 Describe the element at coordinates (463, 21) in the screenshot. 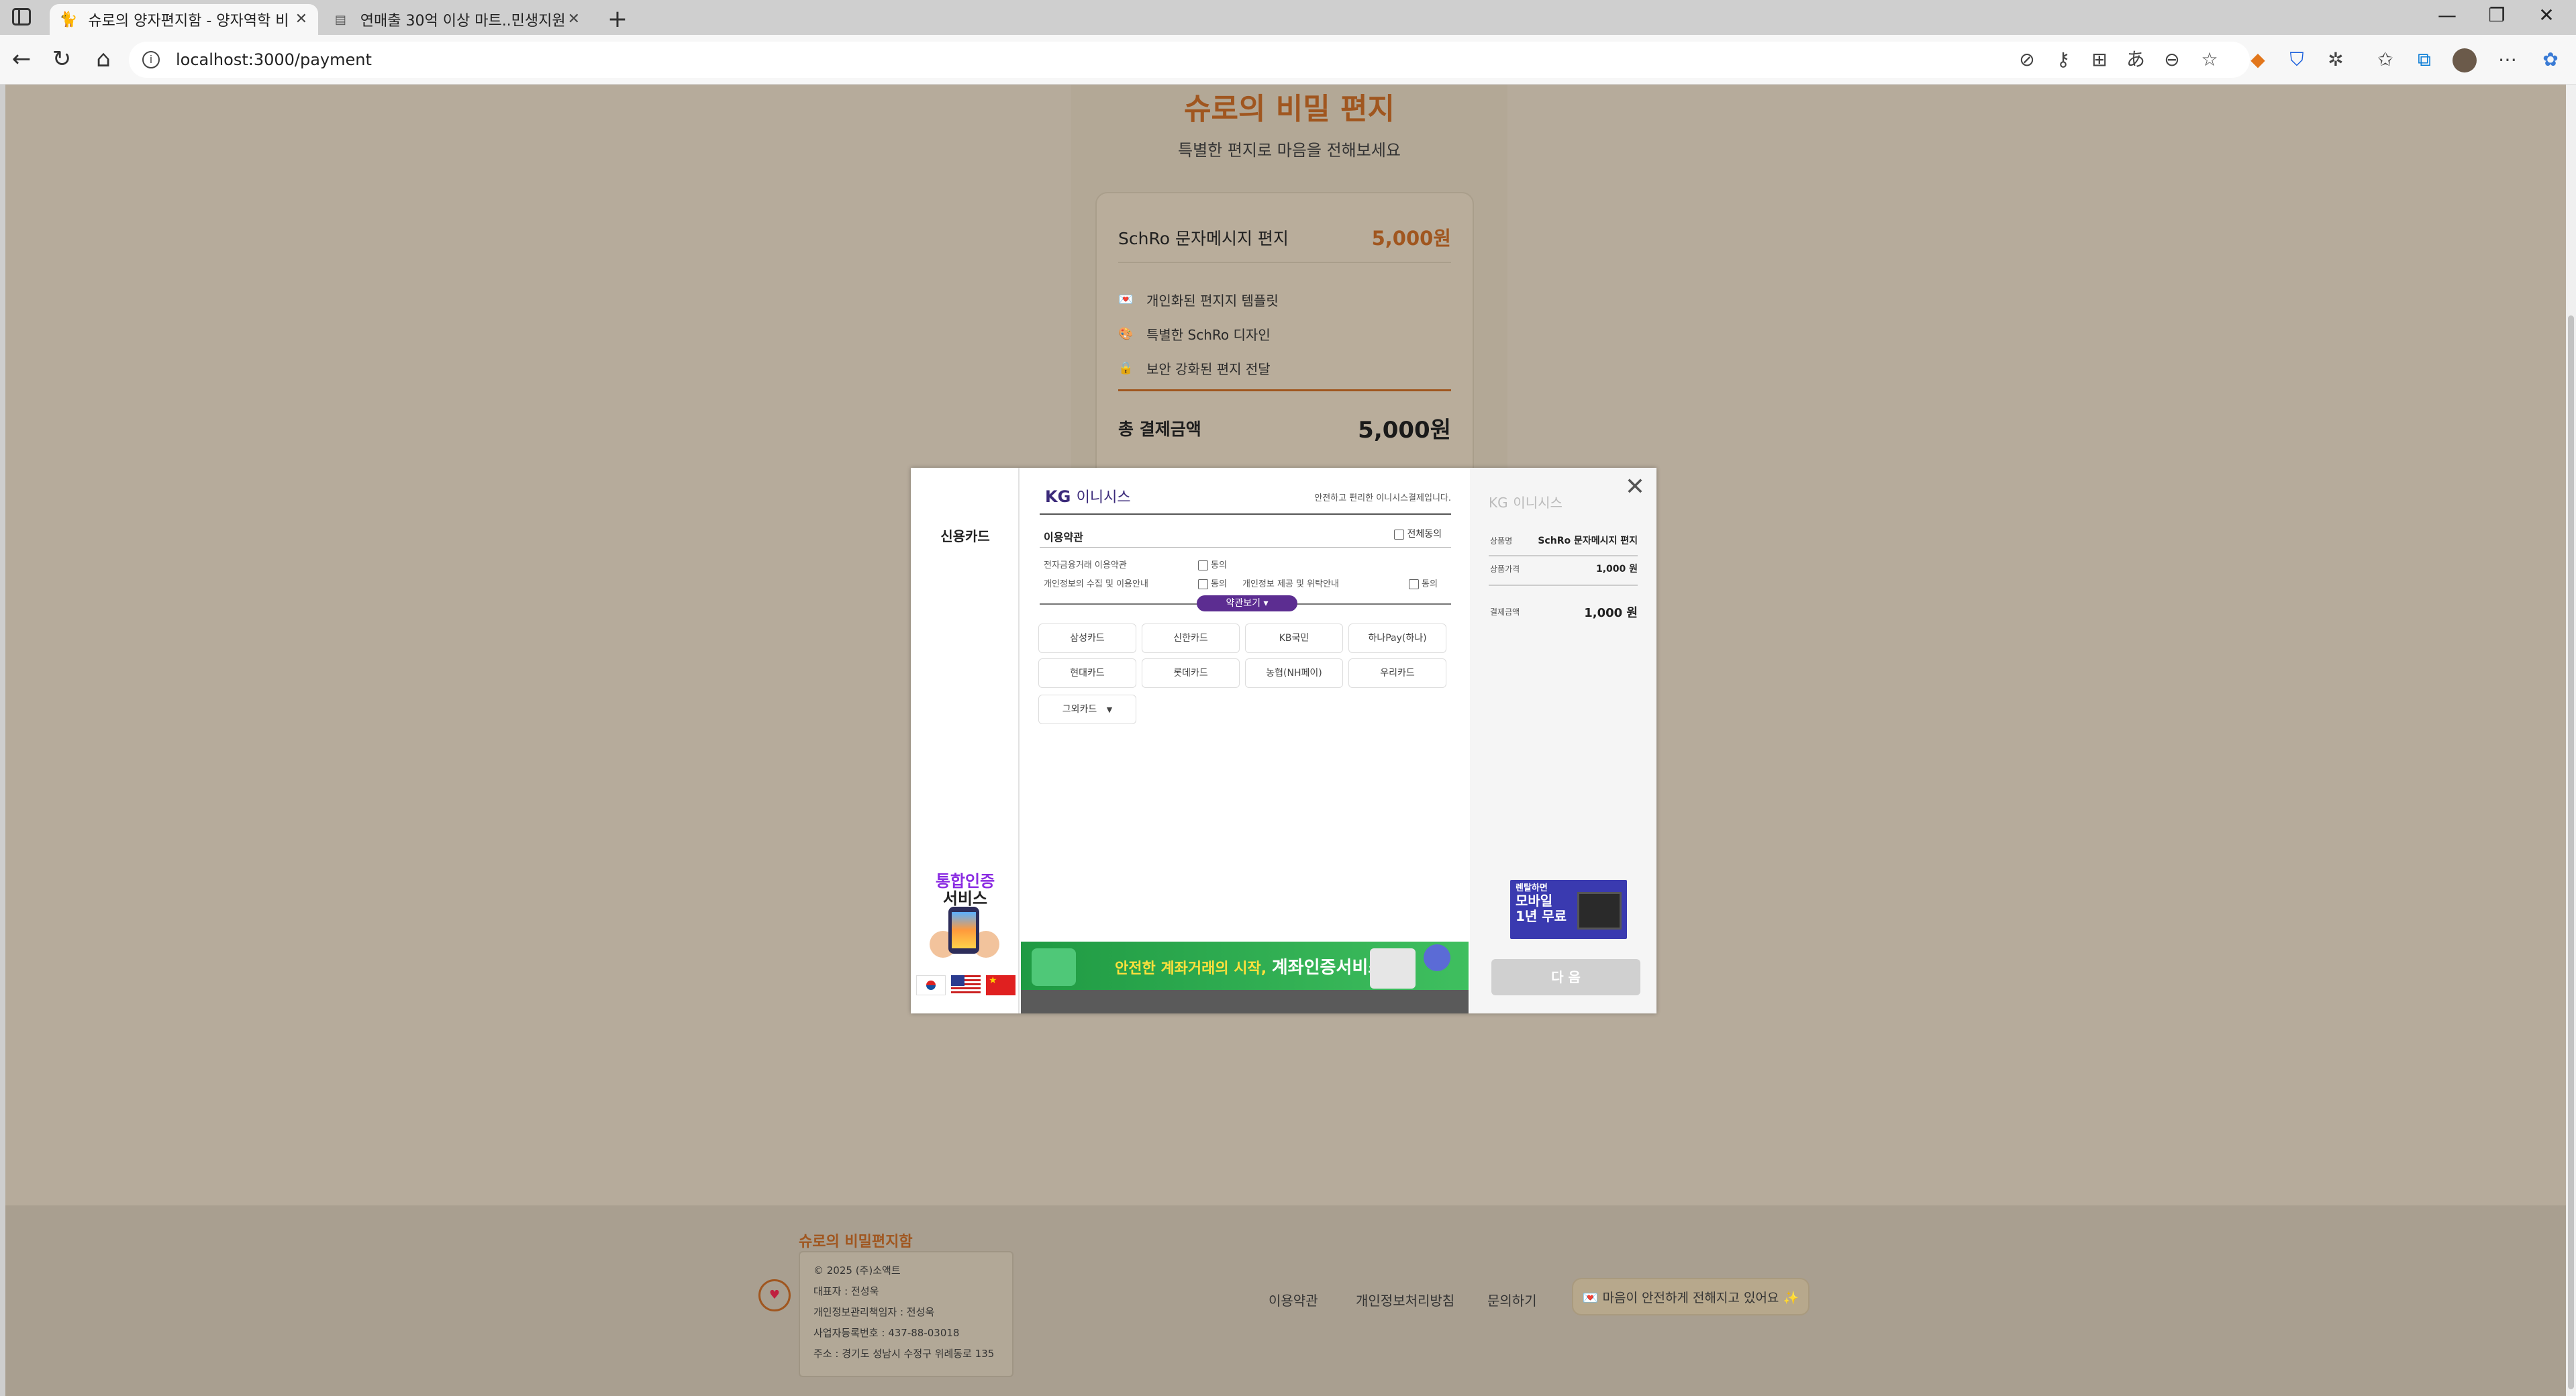

I see `tab-title: 연매출 30억 이상 마트..민생지원` at that location.